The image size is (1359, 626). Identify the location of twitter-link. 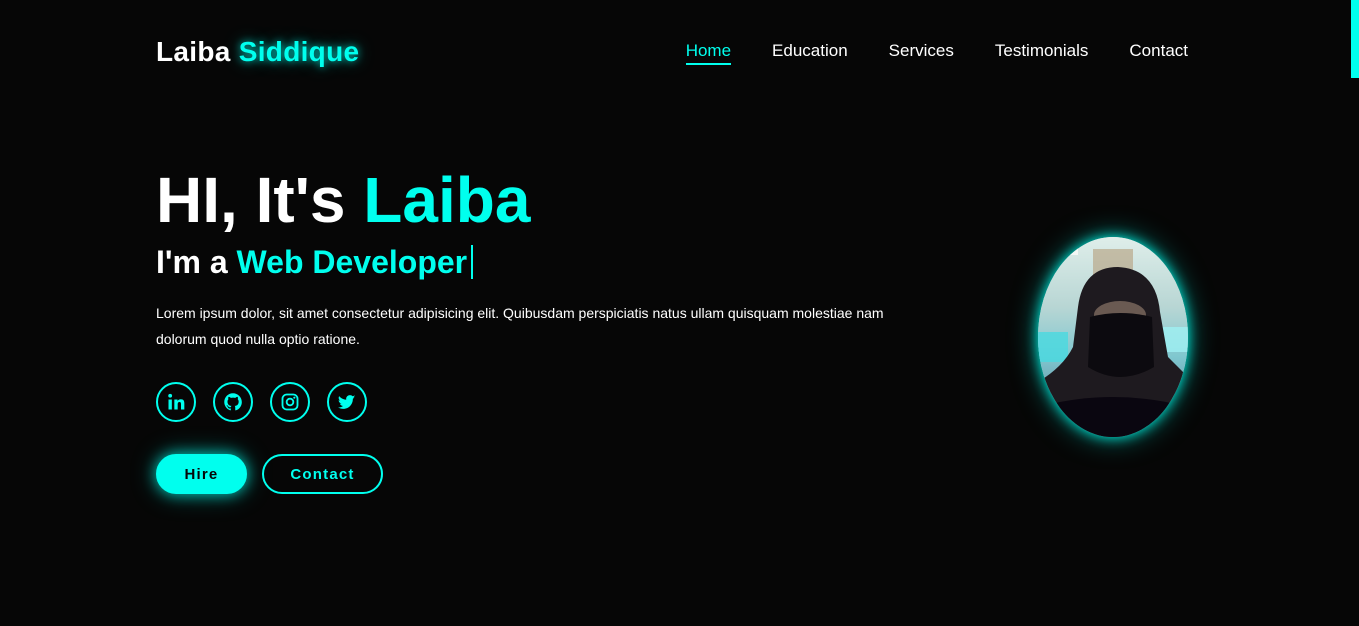
(347, 402).